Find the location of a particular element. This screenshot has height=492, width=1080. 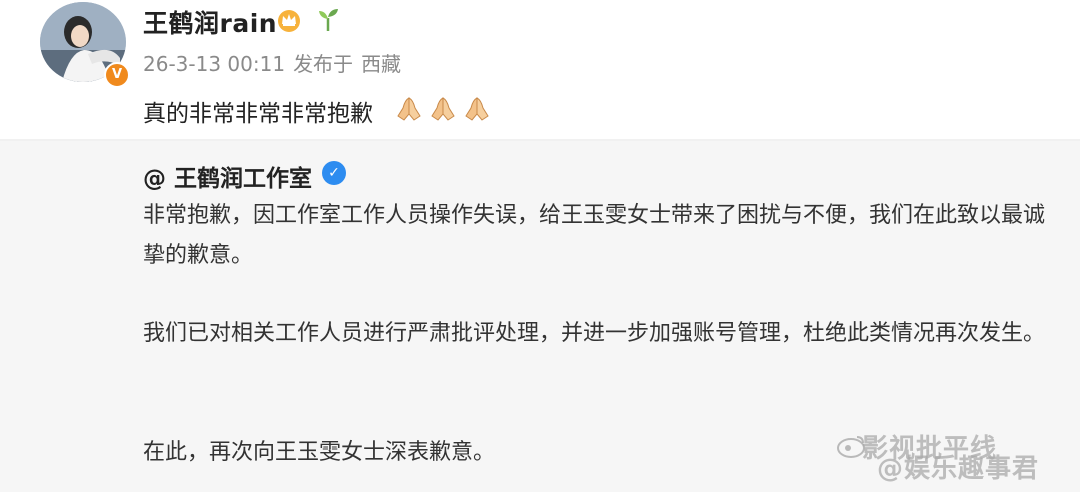

timestamp: 26-3-13 00:11 is located at coordinates (214, 64).